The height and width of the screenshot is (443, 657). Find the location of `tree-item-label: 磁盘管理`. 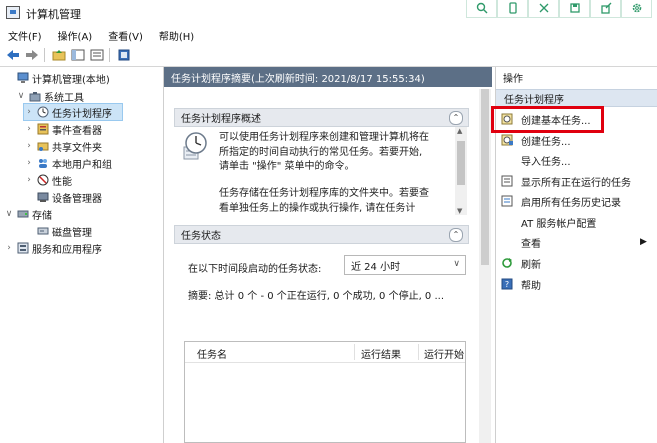

tree-item-label: 磁盘管理 is located at coordinates (72, 233).